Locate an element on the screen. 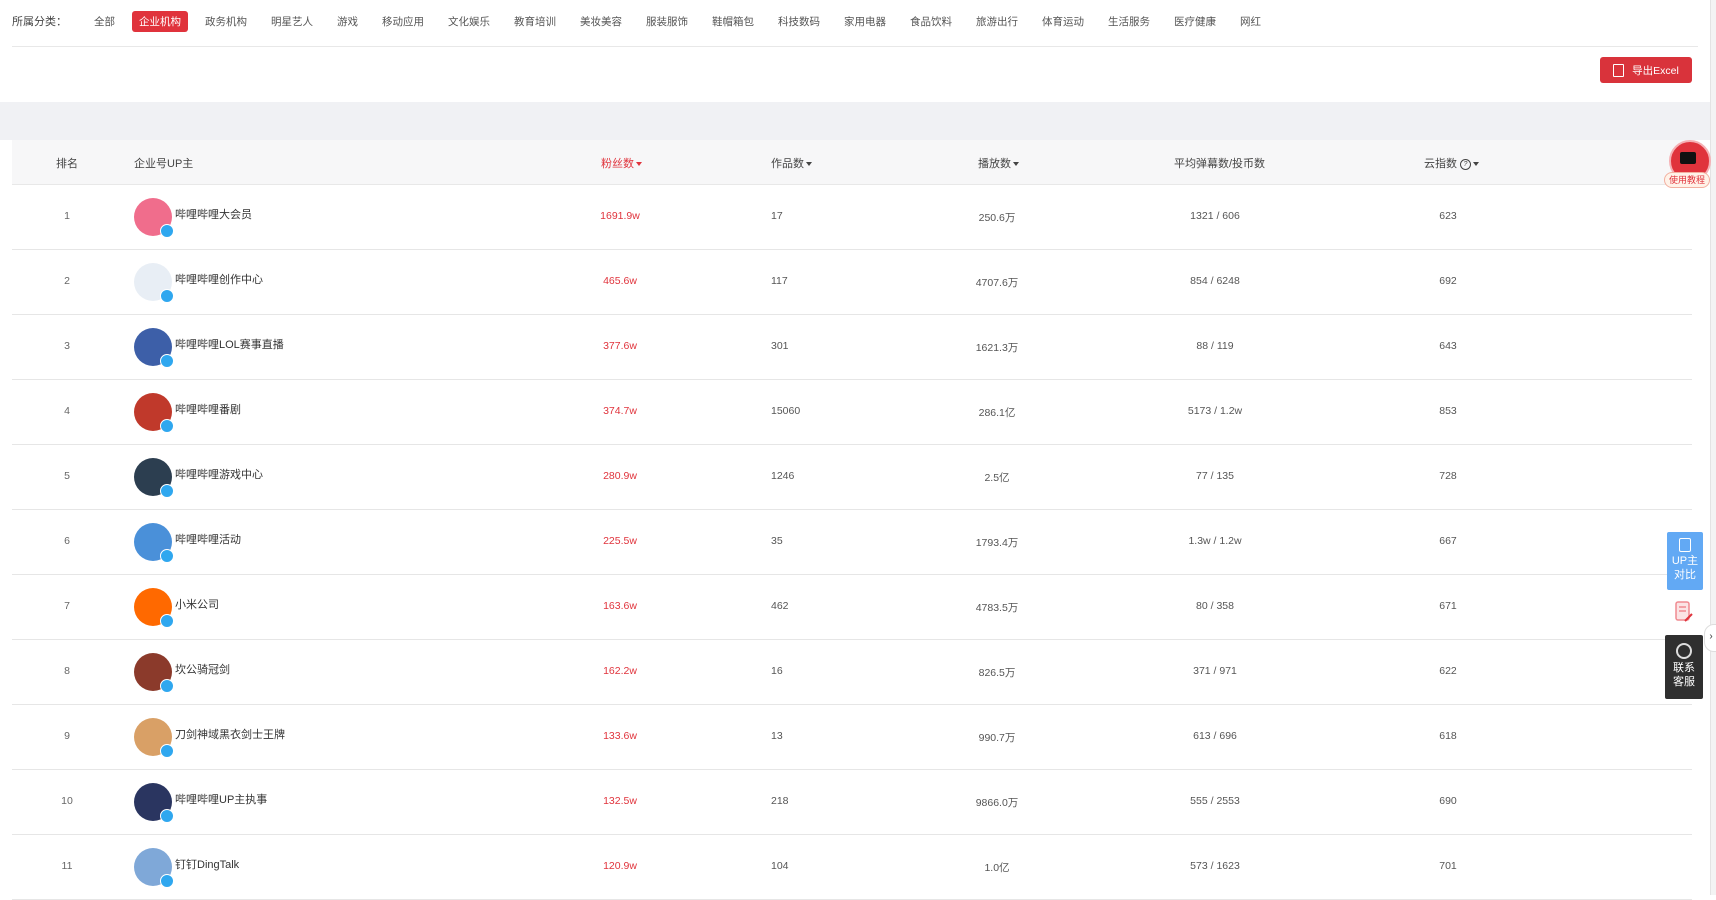  table-row: 11 120.9w 104 1.0亿 573 / 1623 701 钉钉DingTalk is located at coordinates (852, 867).